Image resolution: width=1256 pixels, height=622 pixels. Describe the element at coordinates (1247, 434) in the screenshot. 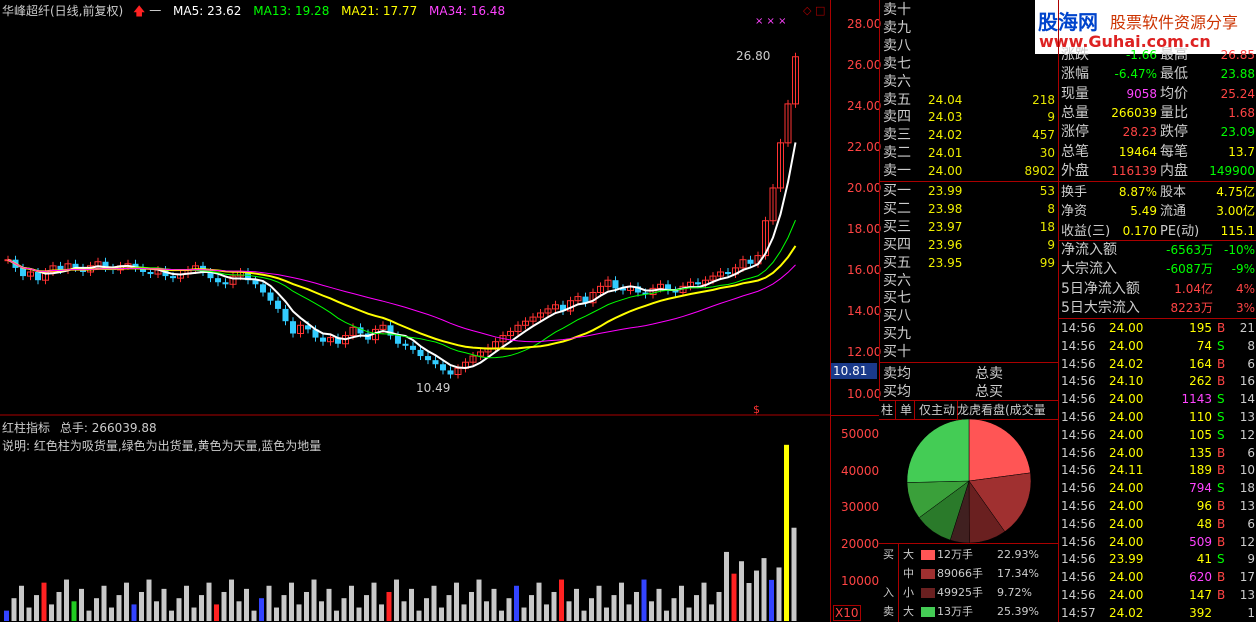

I see `tick-count: 12` at that location.